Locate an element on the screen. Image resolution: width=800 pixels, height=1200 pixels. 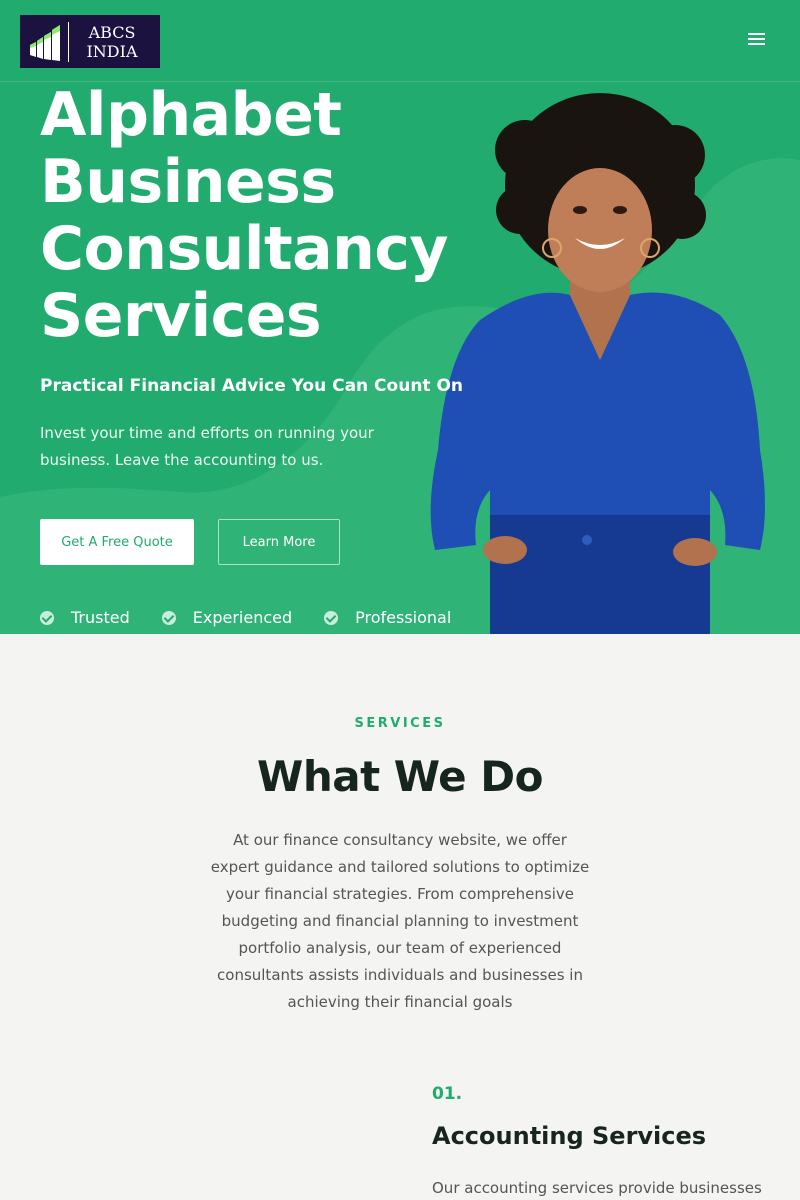
hamburger-menu-icon is located at coordinates (759, 41).